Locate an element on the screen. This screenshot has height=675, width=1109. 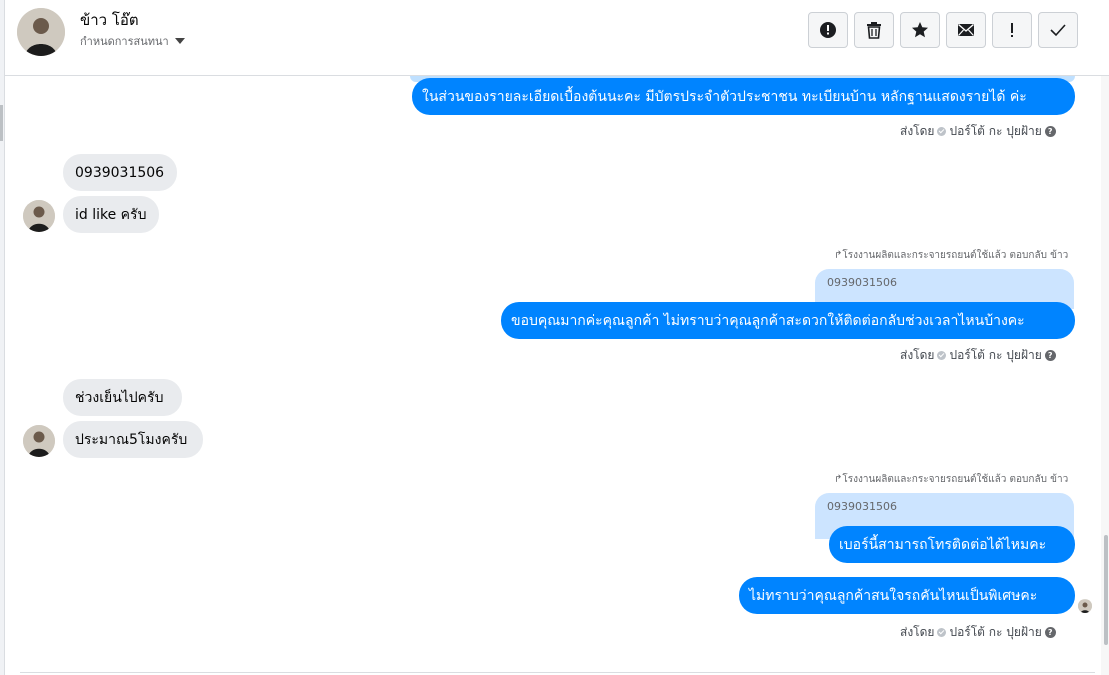
contact-name: ข้าว โอ๊ต is located at coordinates (109, 20).